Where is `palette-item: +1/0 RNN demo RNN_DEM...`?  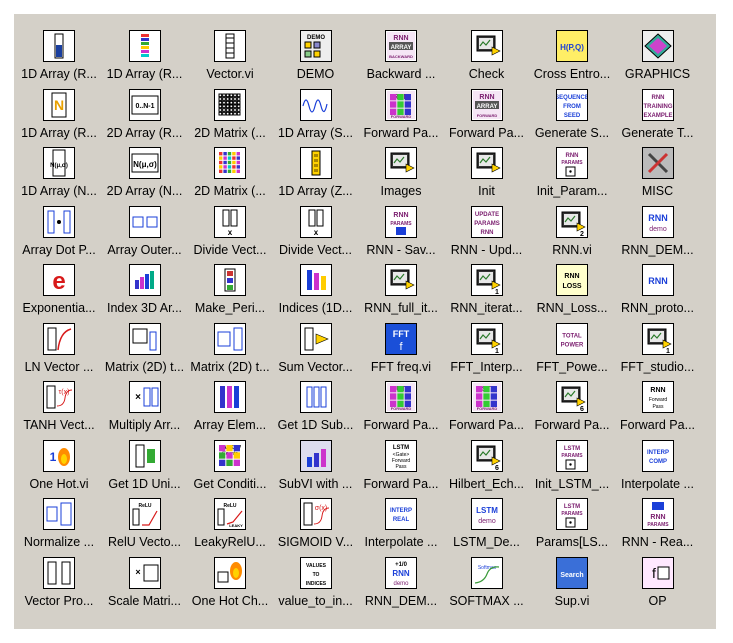 palette-item: +1/0 RNN demo RNN_DEM... is located at coordinates (401, 584).